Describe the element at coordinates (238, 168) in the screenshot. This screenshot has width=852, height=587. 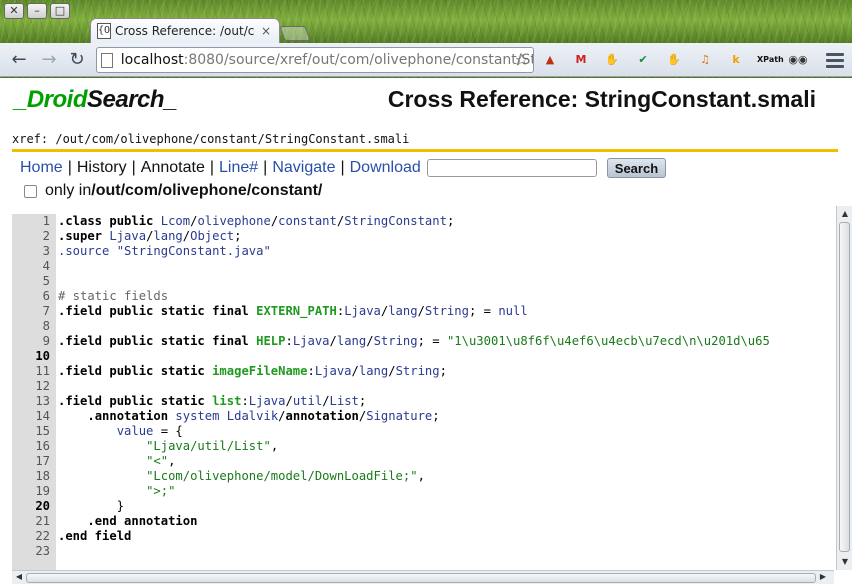
I see `line-numbers-link: Line#` at that location.